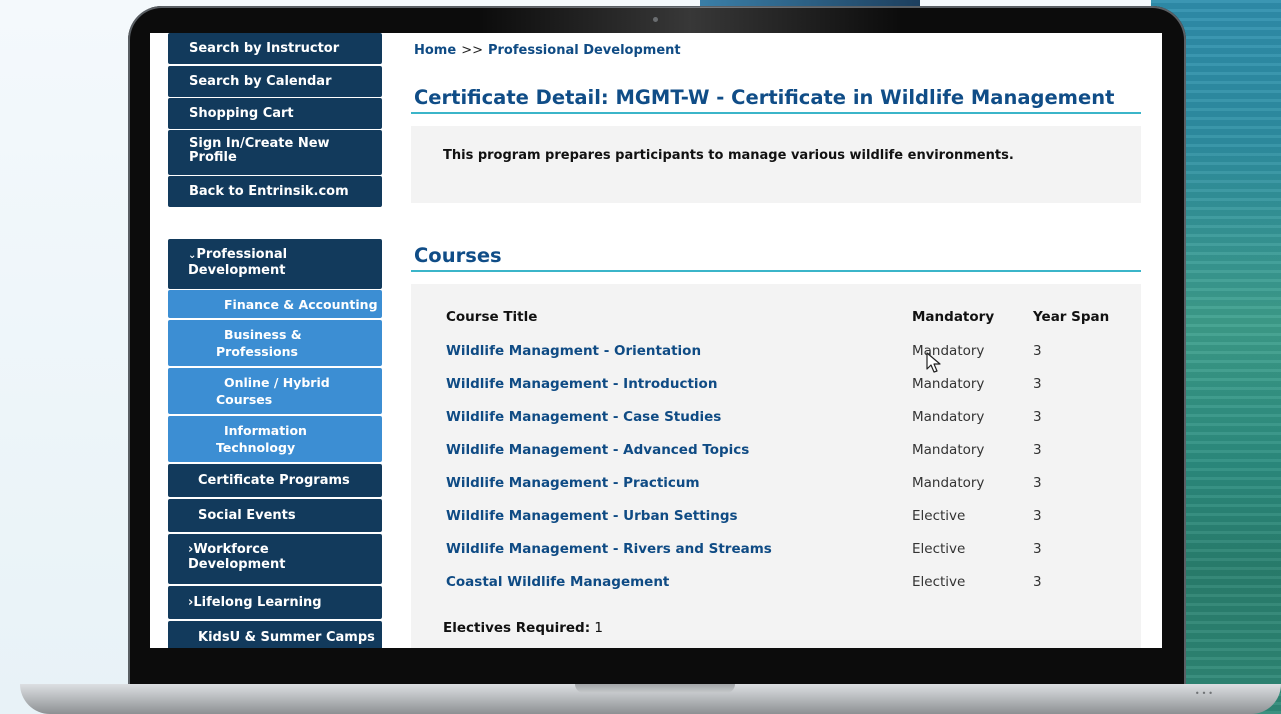 This screenshot has width=1281, height=714. Describe the element at coordinates (583, 417) in the screenshot. I see `course-link: Wildlife Management - Case Studies` at that location.